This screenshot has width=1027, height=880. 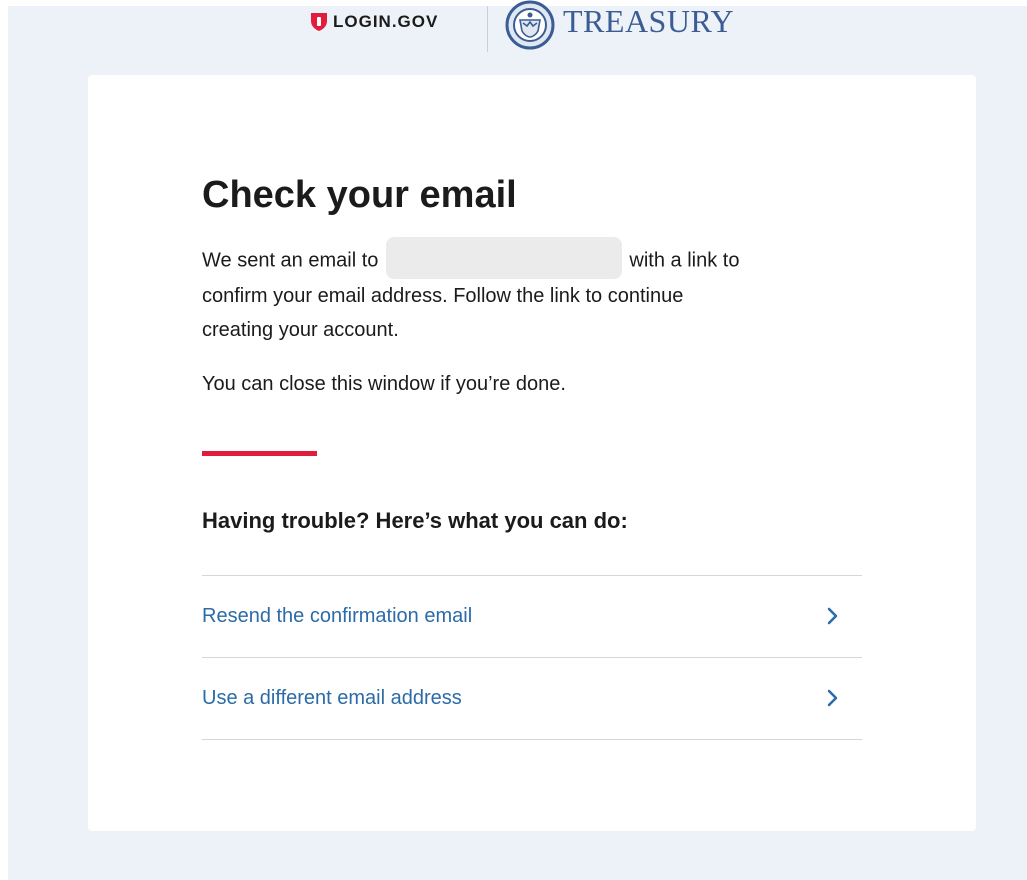 I want to click on logingov-logo: LOGIN.GOV, so click(x=374, y=22).